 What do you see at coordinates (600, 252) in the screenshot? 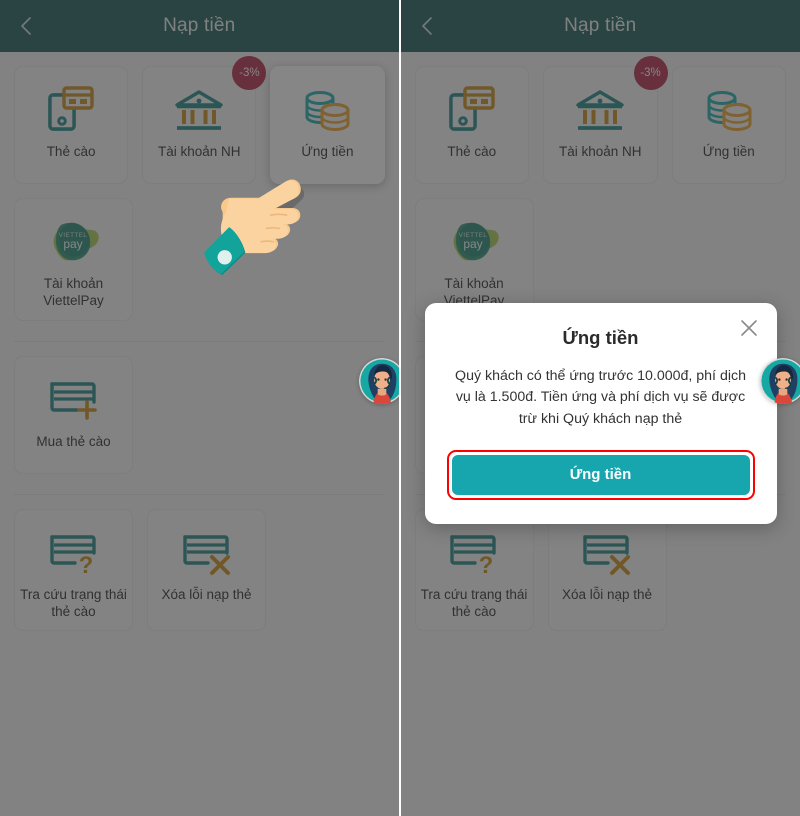
I see `topup-row-viettelpay: Tài khoản ViettelPay` at bounding box center [600, 252].